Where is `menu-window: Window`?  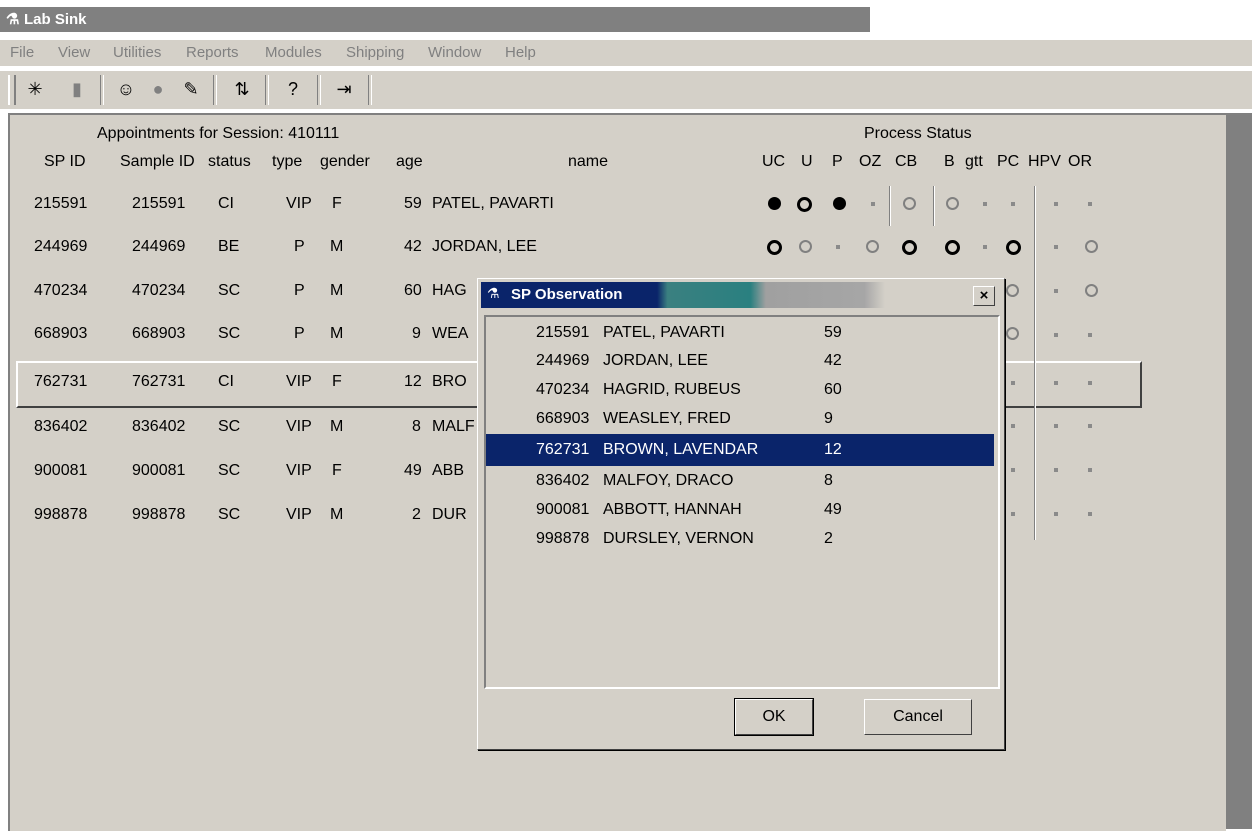 menu-window: Window is located at coordinates (454, 52).